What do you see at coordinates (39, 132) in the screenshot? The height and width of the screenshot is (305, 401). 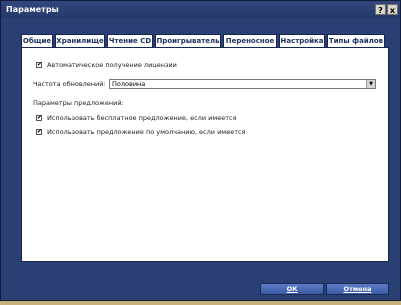 I see `default-offer-checkbox: ✔` at bounding box center [39, 132].